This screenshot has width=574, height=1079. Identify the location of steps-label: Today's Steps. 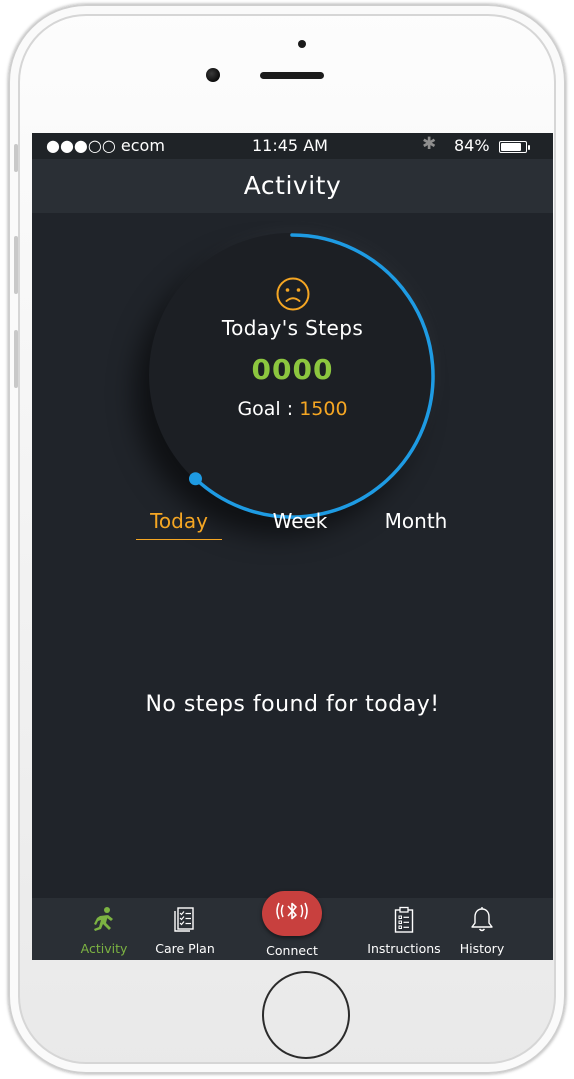
(292, 328).